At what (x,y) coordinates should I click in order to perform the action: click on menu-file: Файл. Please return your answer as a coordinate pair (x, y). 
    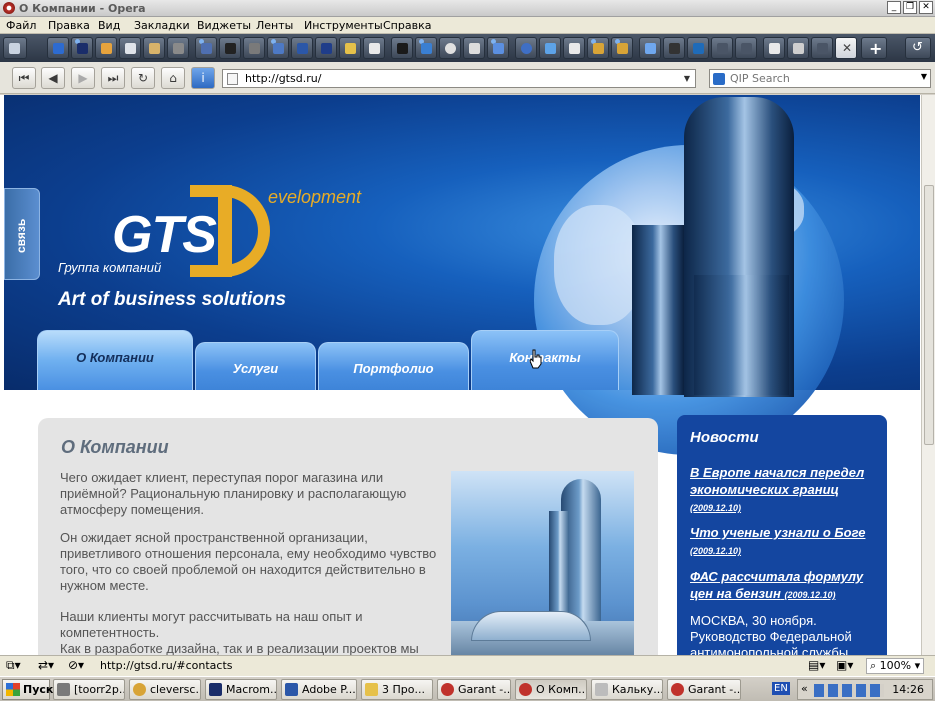
    Looking at the image, I should click on (21, 25).